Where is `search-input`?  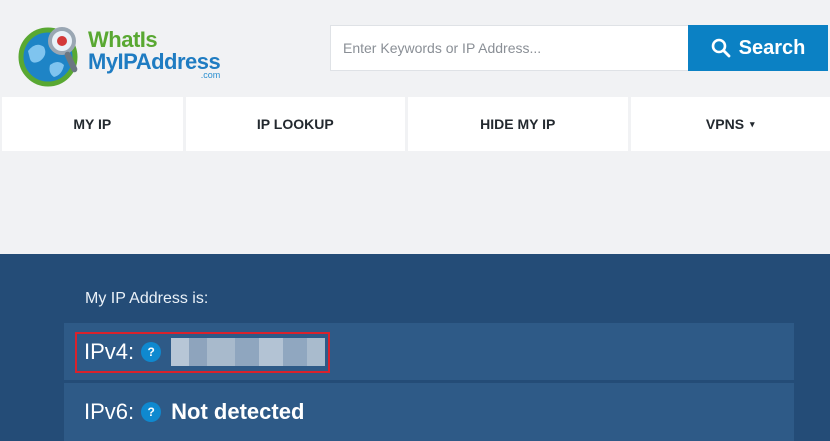
search-input is located at coordinates (509, 48).